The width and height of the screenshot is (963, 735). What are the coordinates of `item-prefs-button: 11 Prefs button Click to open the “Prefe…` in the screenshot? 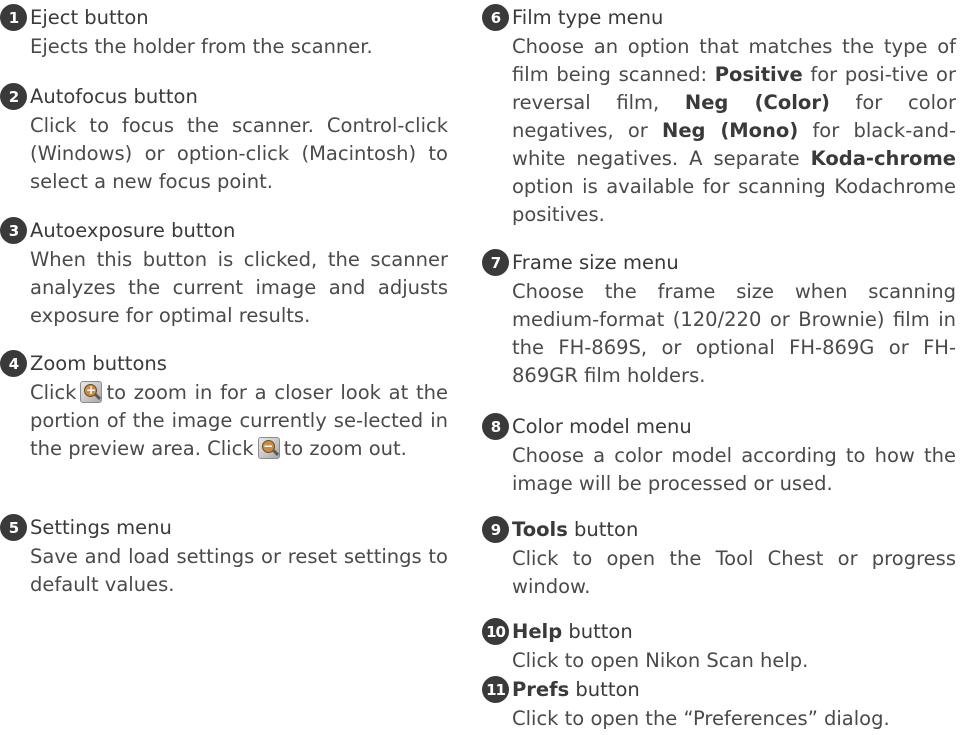 It's located at (719, 704).